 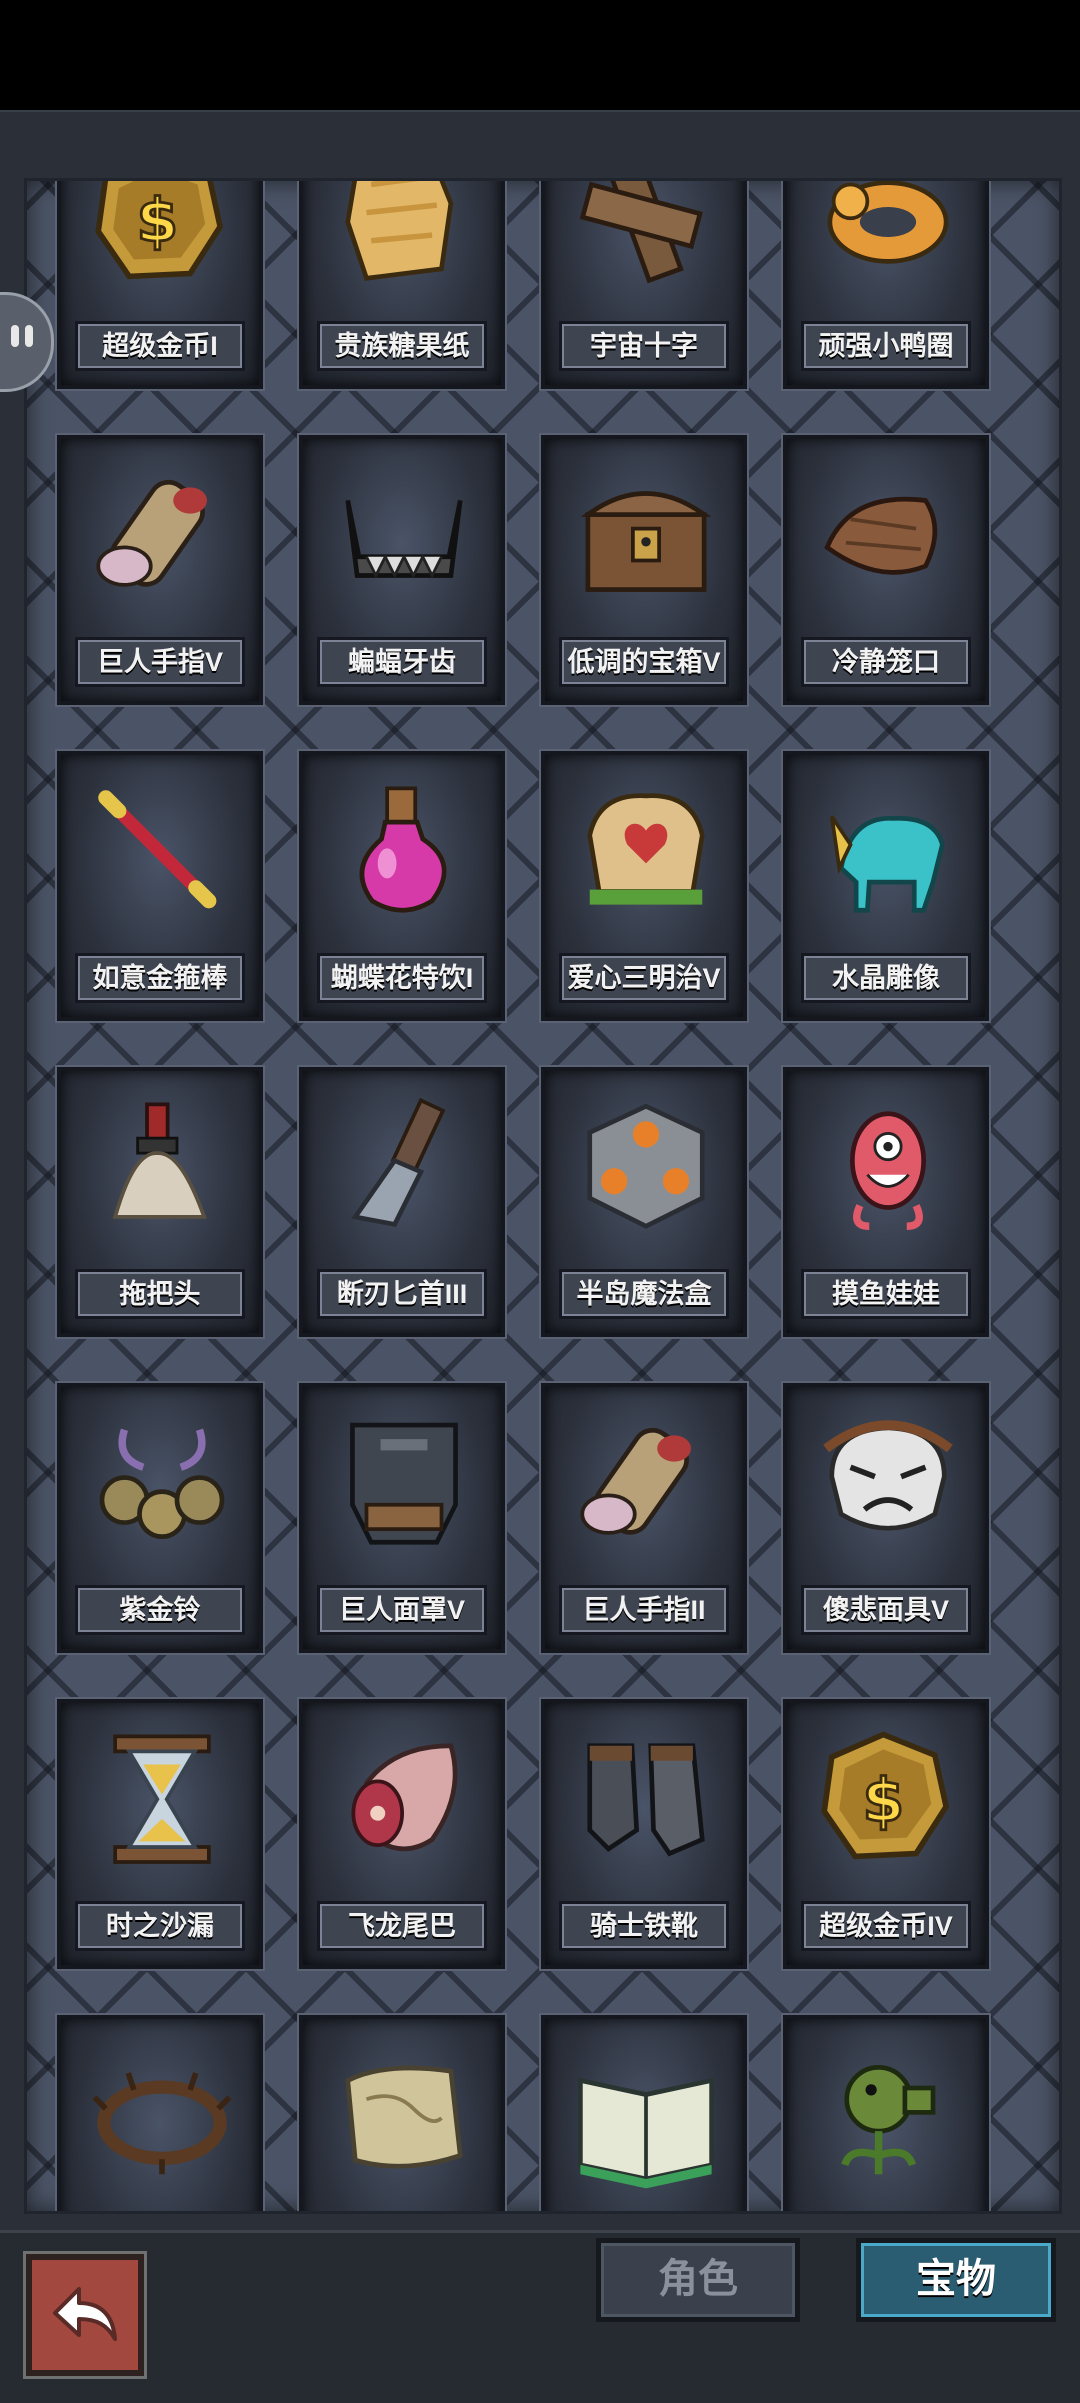 I want to click on treasure-item-label: 巨人面罩V, so click(x=402, y=1610).